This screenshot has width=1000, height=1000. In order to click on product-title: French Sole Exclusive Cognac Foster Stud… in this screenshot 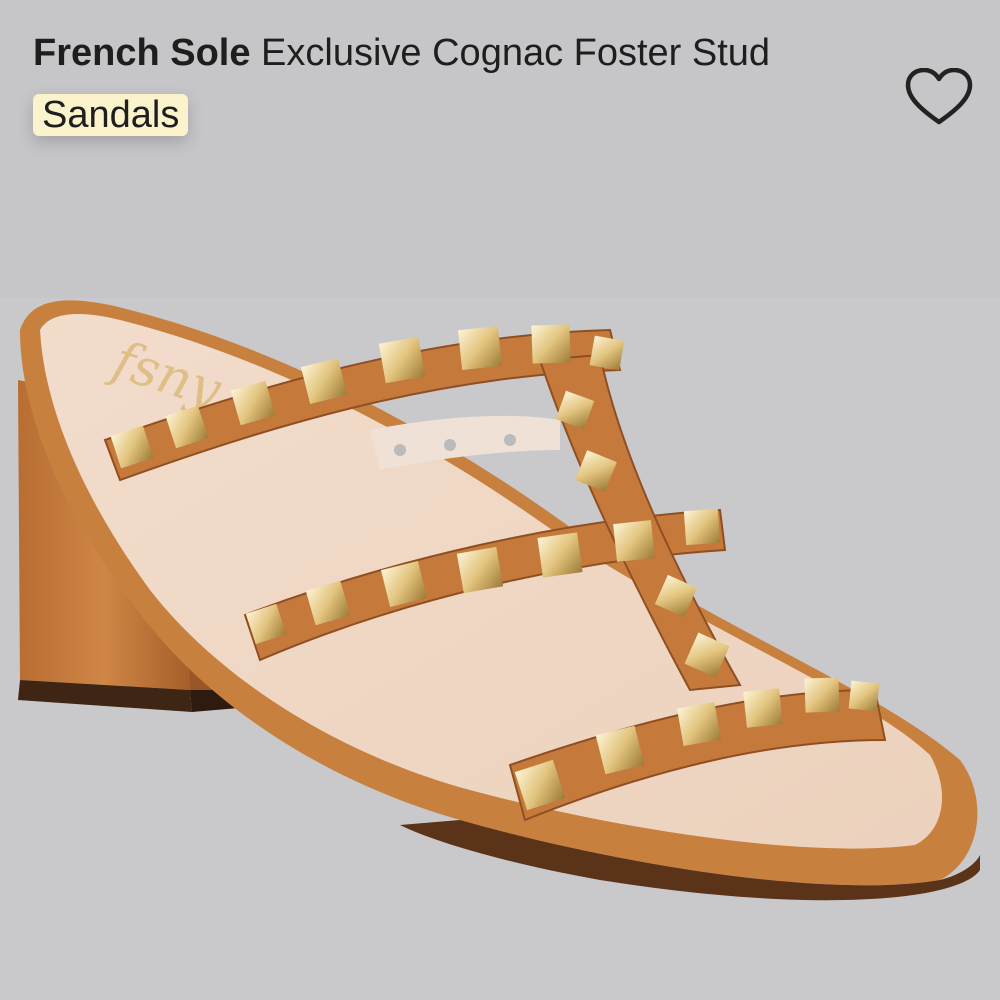, I will do `click(448, 84)`.